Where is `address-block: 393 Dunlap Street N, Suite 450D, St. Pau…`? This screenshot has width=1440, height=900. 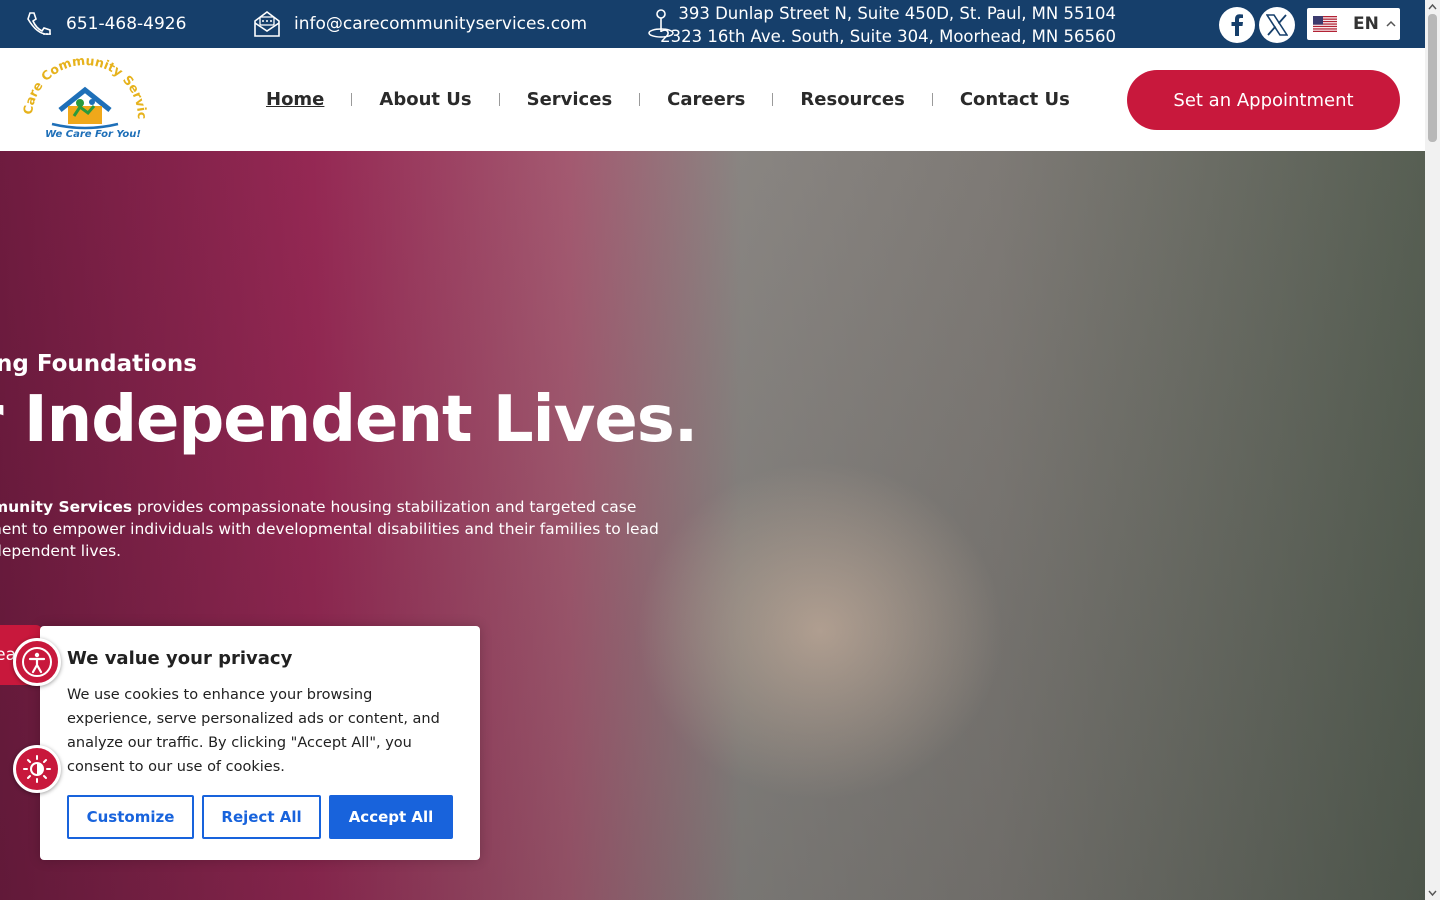
address-block: 393 Dunlap Street N, Suite 450D, St. Pau… is located at coordinates (888, 25).